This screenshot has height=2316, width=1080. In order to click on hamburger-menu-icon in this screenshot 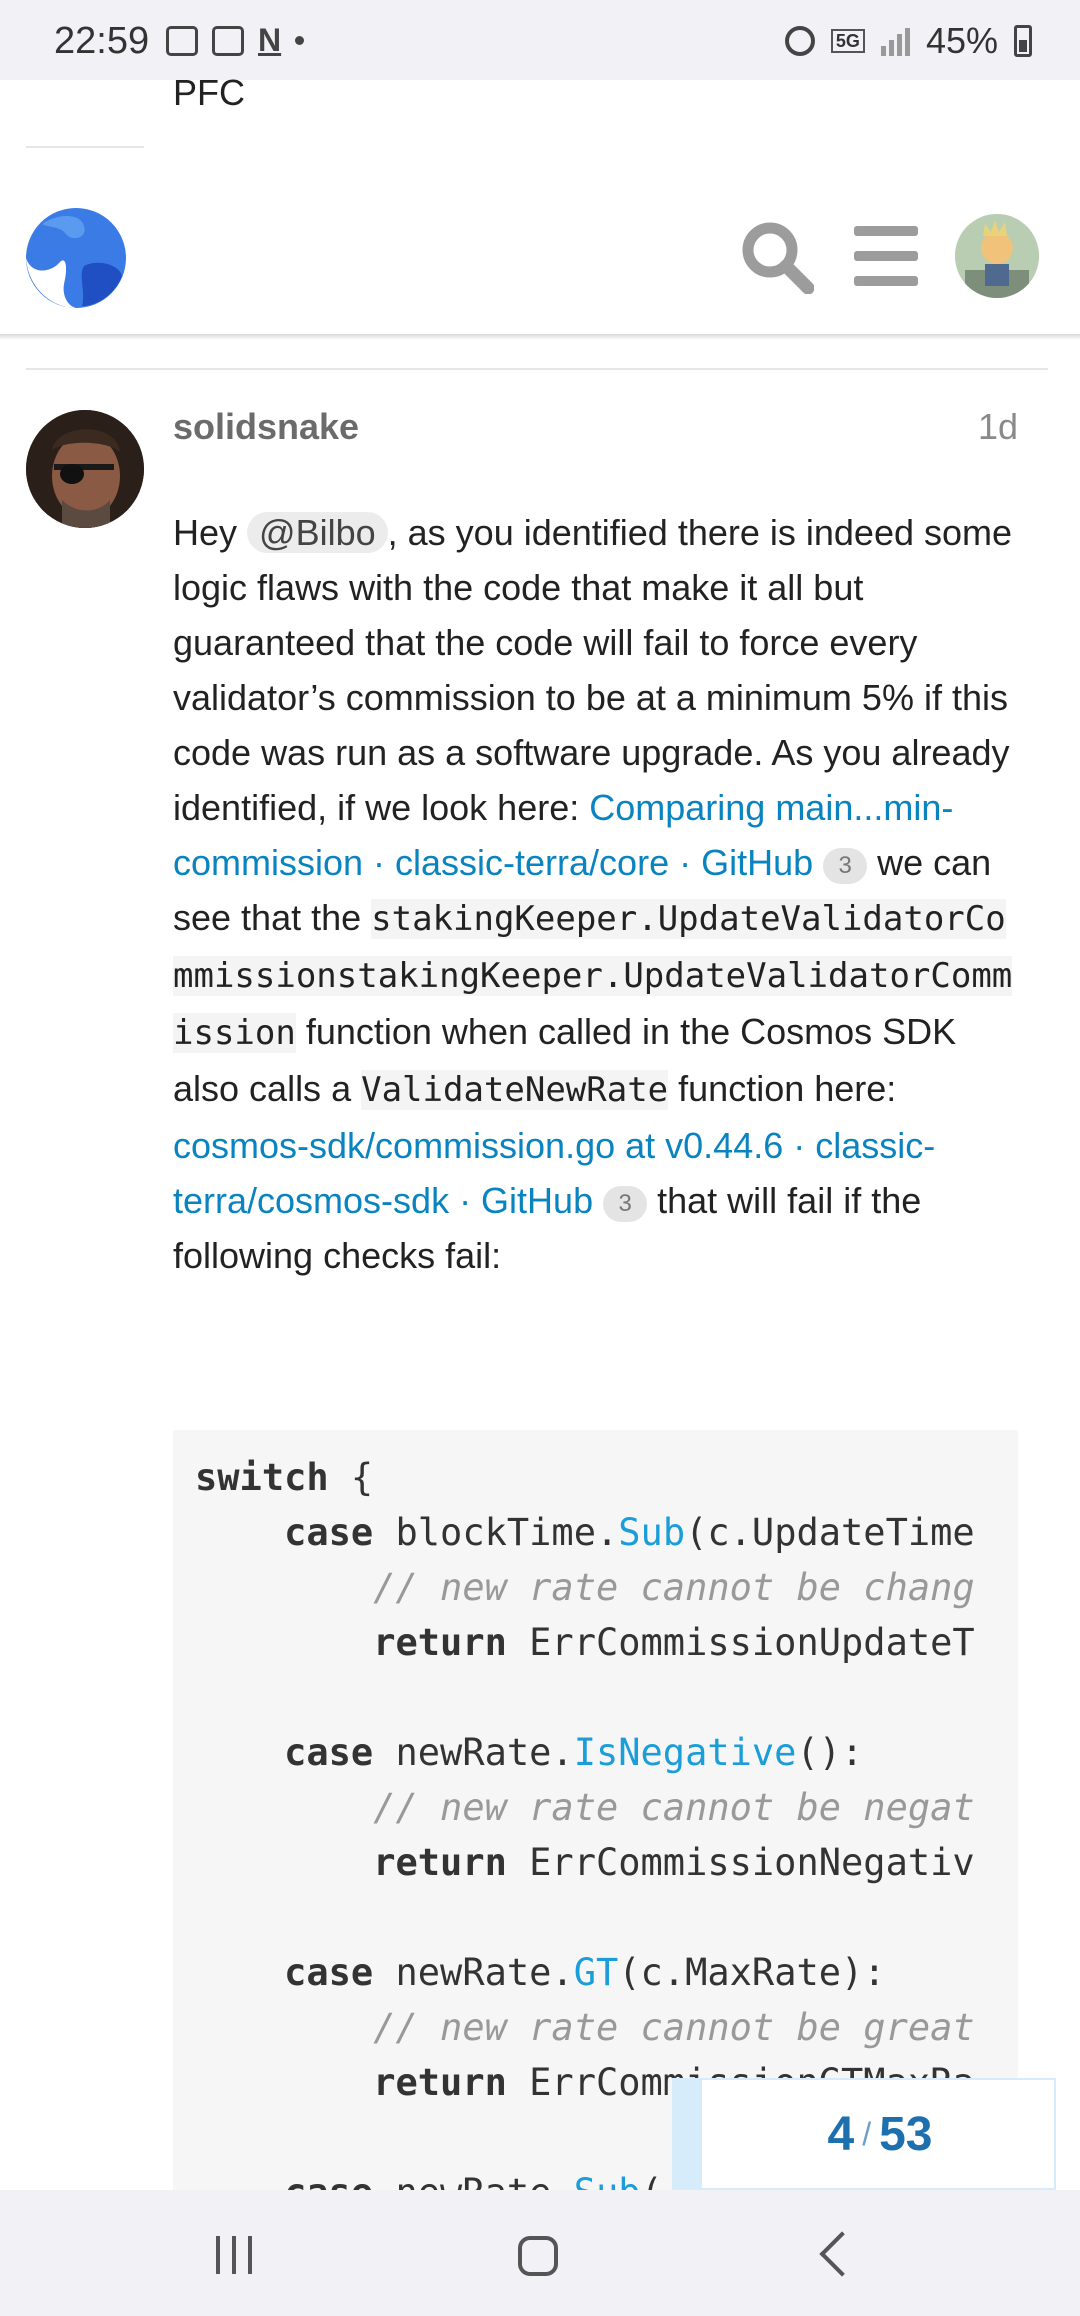, I will do `click(886, 256)`.